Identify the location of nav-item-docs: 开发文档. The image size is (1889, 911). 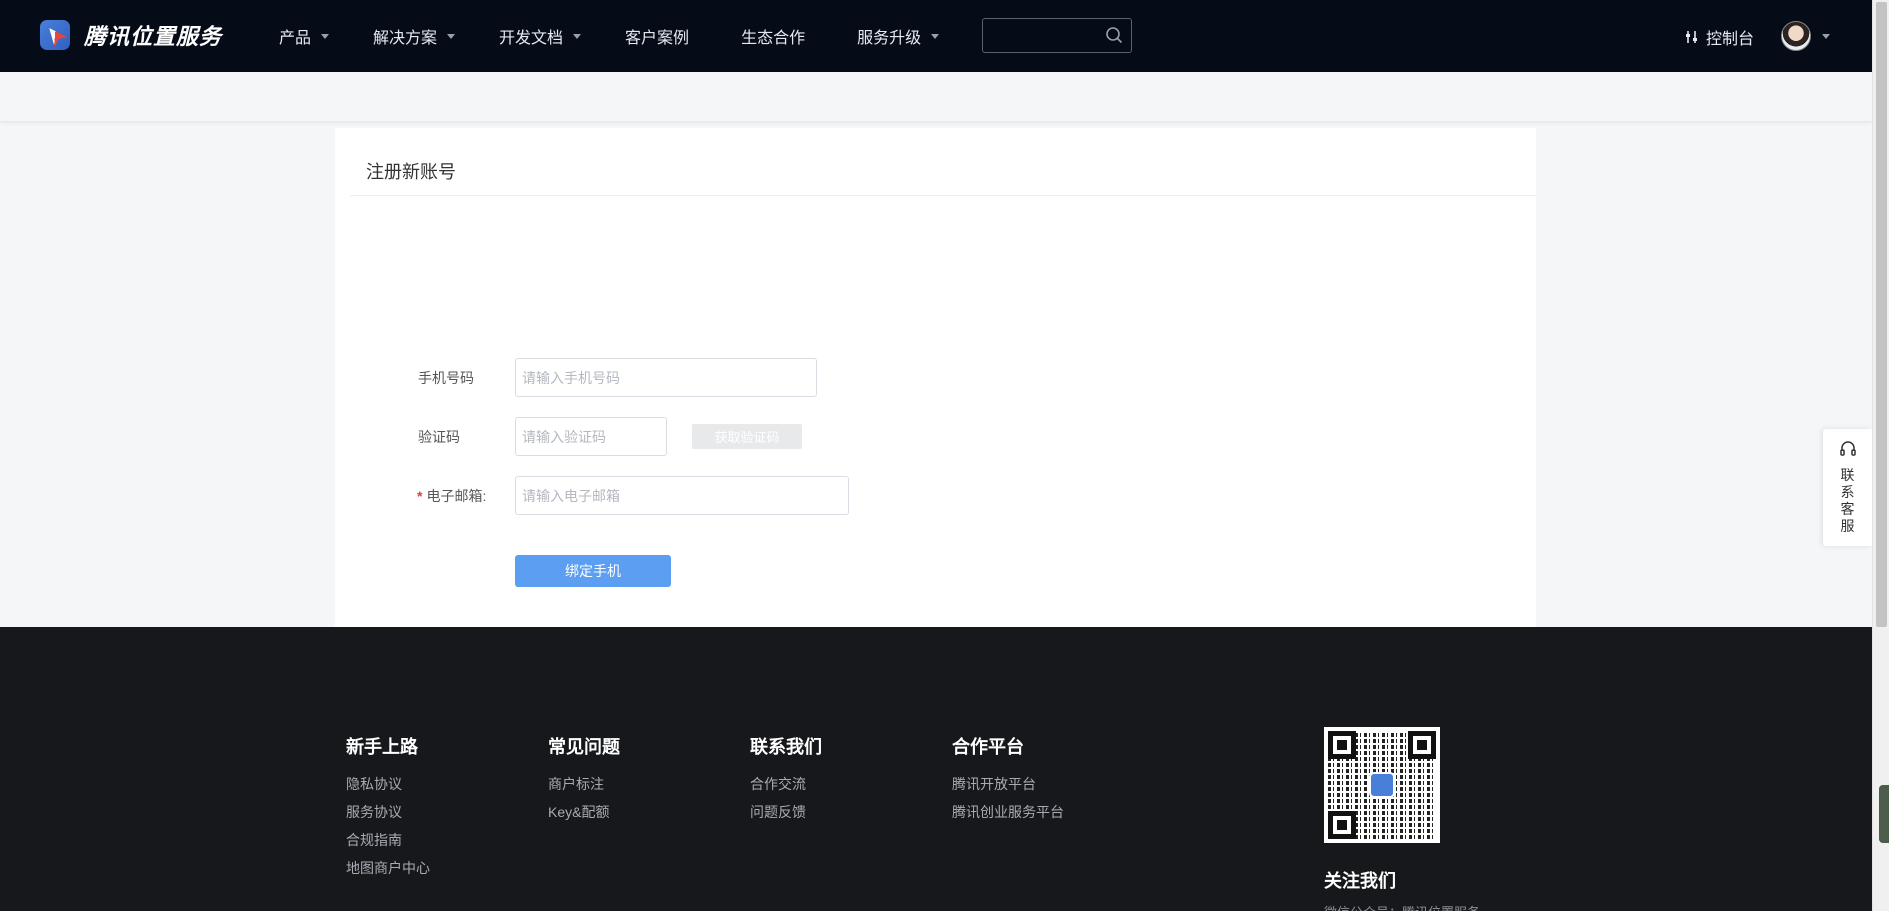
(540, 36).